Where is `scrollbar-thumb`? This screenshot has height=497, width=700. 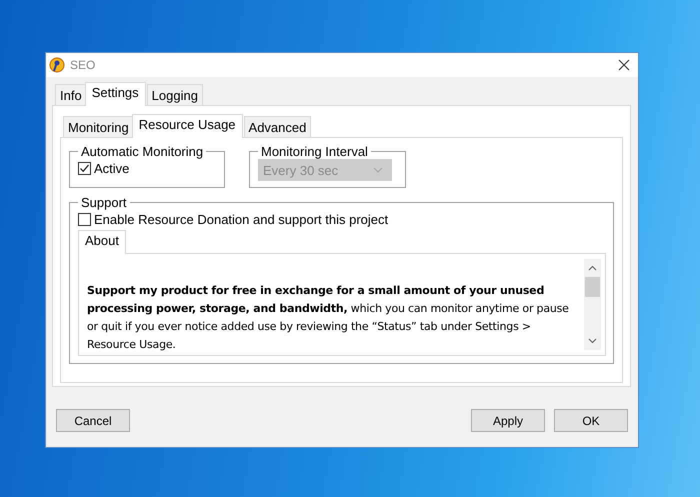
scrollbar-thumb is located at coordinates (592, 287).